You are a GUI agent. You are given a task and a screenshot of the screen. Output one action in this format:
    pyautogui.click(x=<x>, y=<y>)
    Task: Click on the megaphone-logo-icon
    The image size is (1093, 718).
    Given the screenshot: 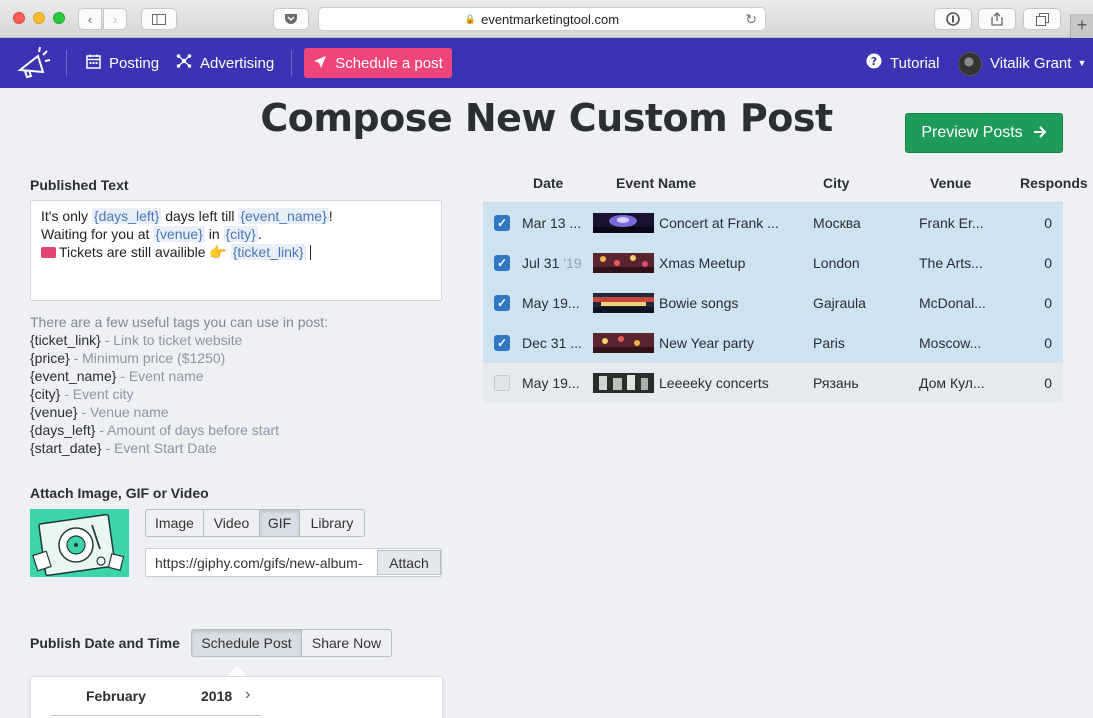 What is the action you would take?
    pyautogui.click(x=34, y=63)
    